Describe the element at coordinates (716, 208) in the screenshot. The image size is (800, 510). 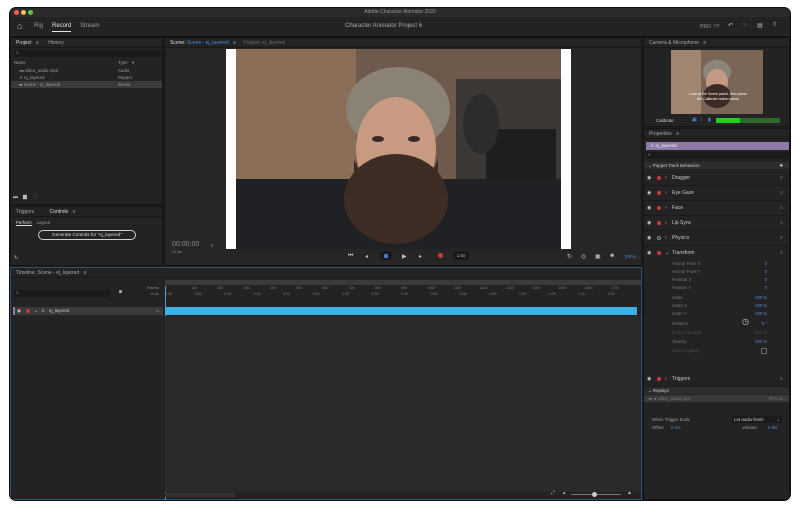
I see `behavior-face: ◉ › Face ≡` at that location.